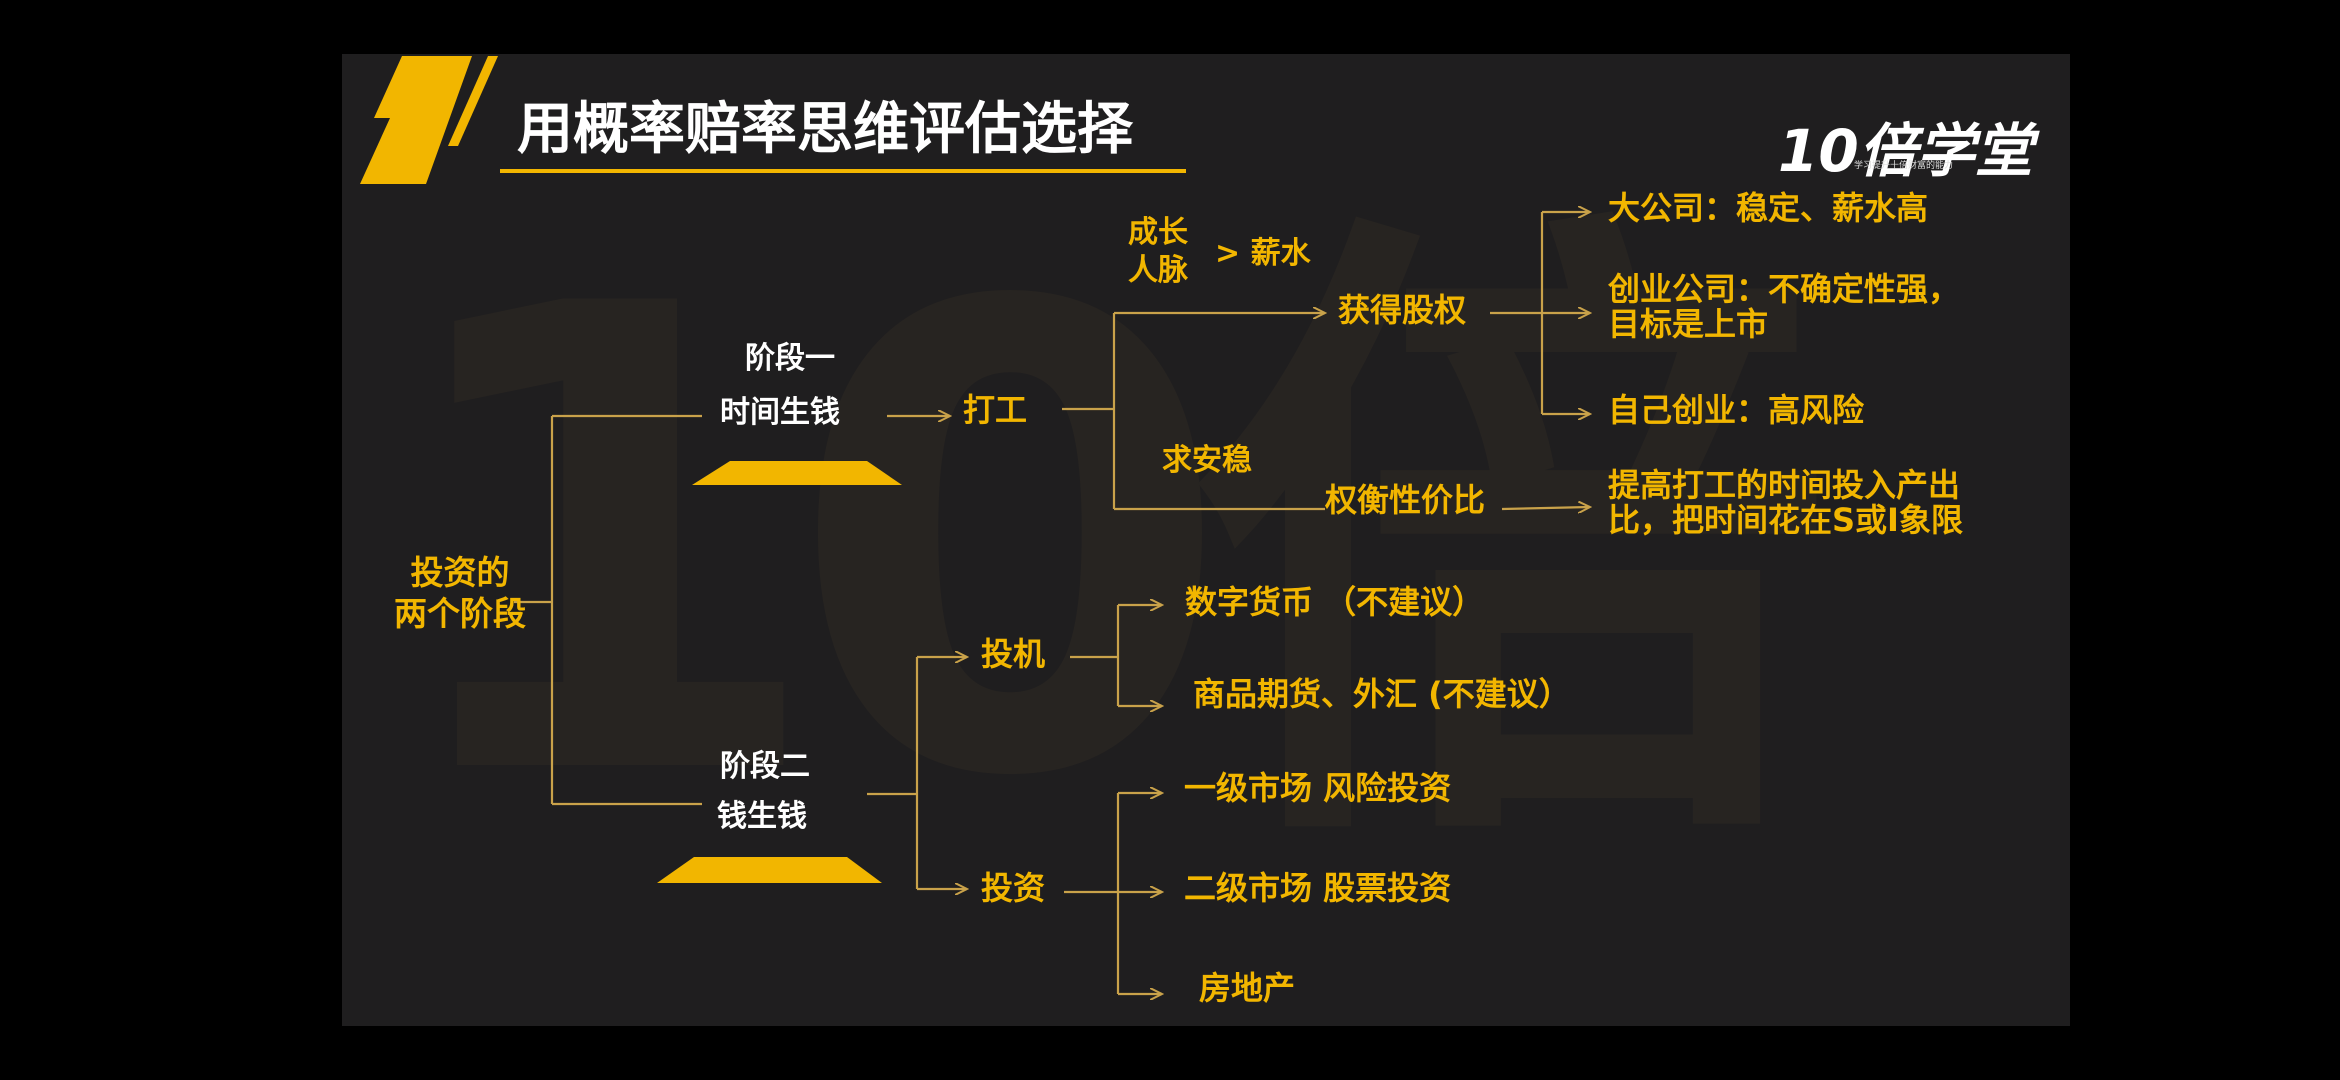 This screenshot has height=1080, width=2340. I want to click on investment-node: 投资, so click(1013, 888).